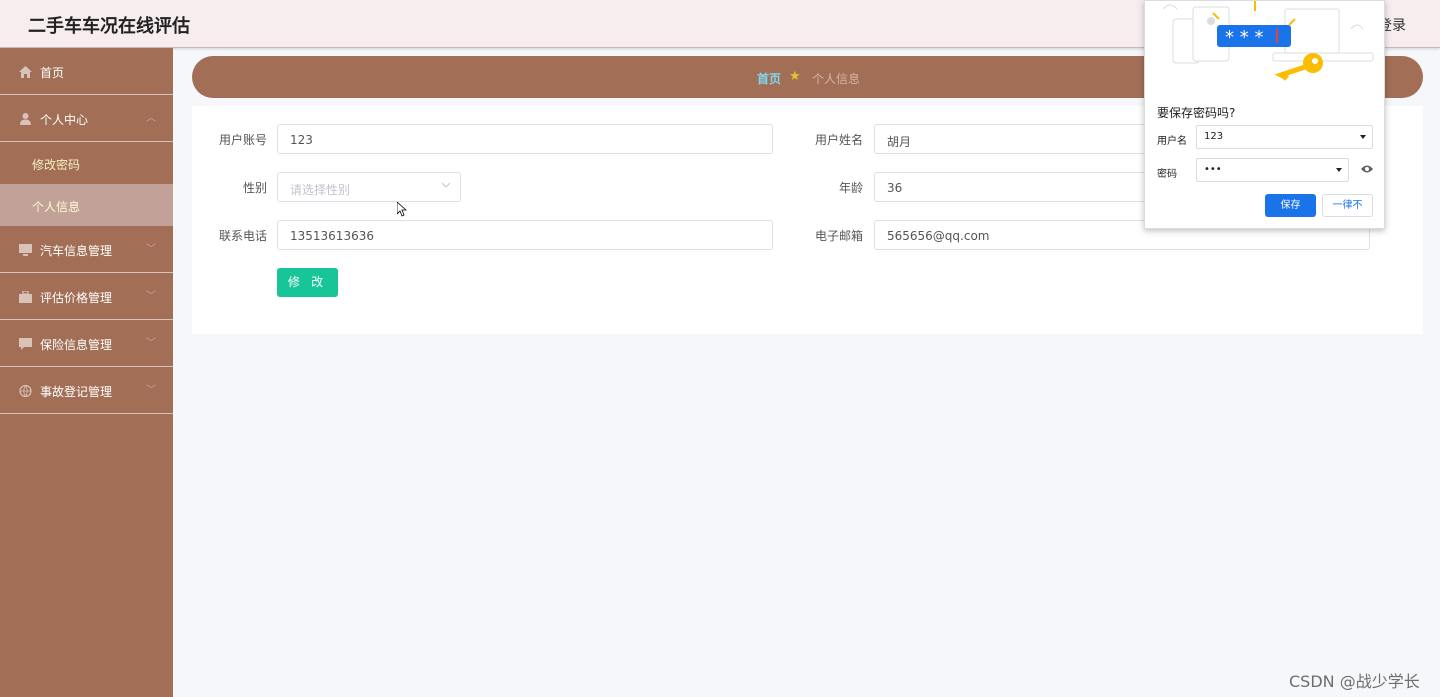 Image resolution: width=1440 pixels, height=697 pixels. Describe the element at coordinates (86, 163) in the screenshot. I see `submenu-item-change-password: 修改密码` at that location.